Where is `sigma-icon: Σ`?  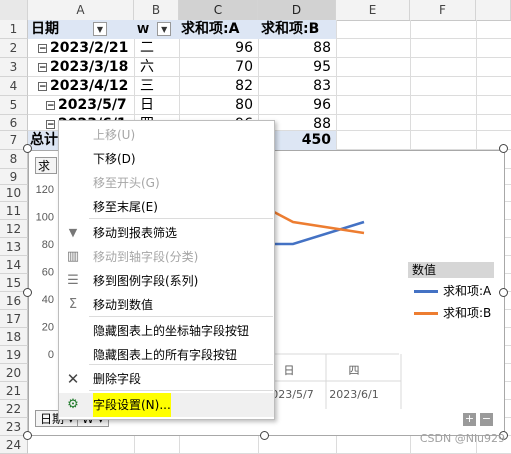
sigma-icon: Σ is located at coordinates (73, 304).